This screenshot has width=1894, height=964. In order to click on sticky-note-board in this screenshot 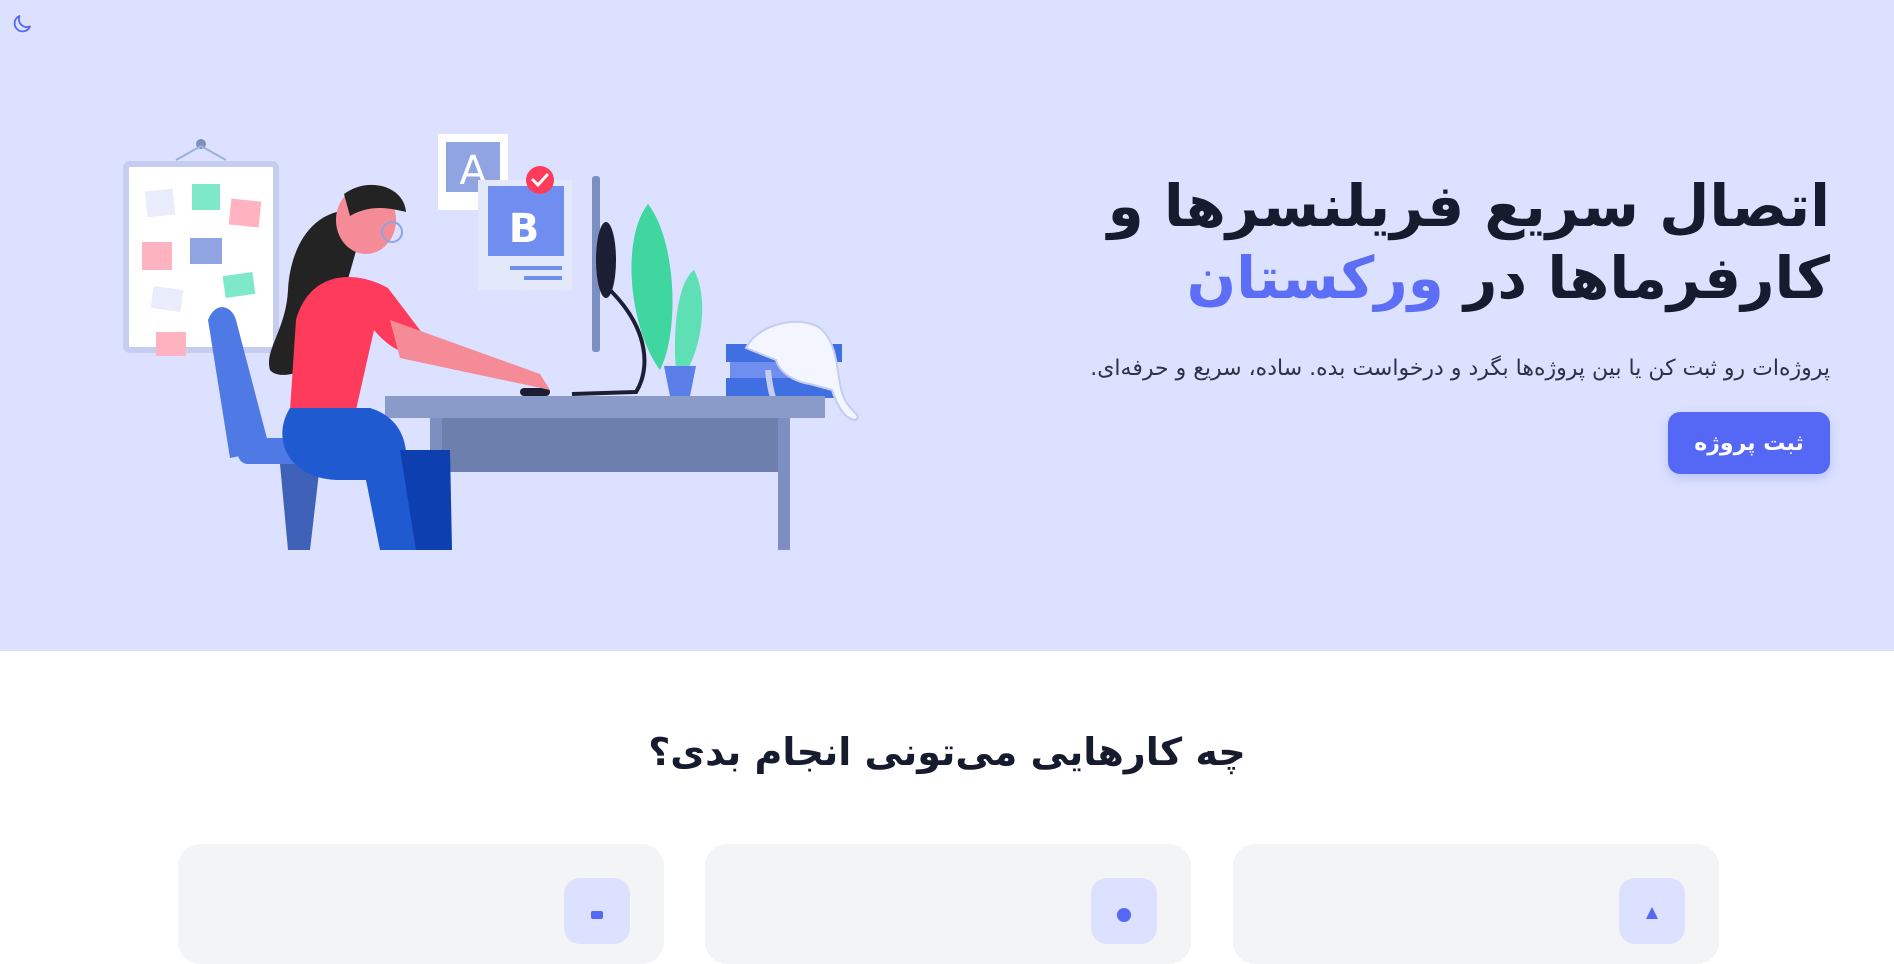, I will do `click(201, 247)`.